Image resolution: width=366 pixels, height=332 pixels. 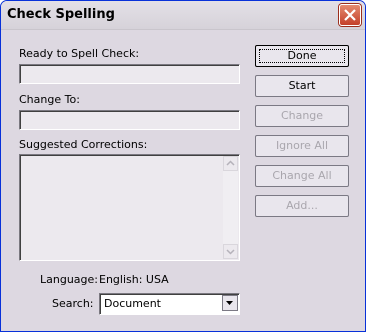 What do you see at coordinates (134, 279) in the screenshot?
I see `language-value: English: USA` at bounding box center [134, 279].